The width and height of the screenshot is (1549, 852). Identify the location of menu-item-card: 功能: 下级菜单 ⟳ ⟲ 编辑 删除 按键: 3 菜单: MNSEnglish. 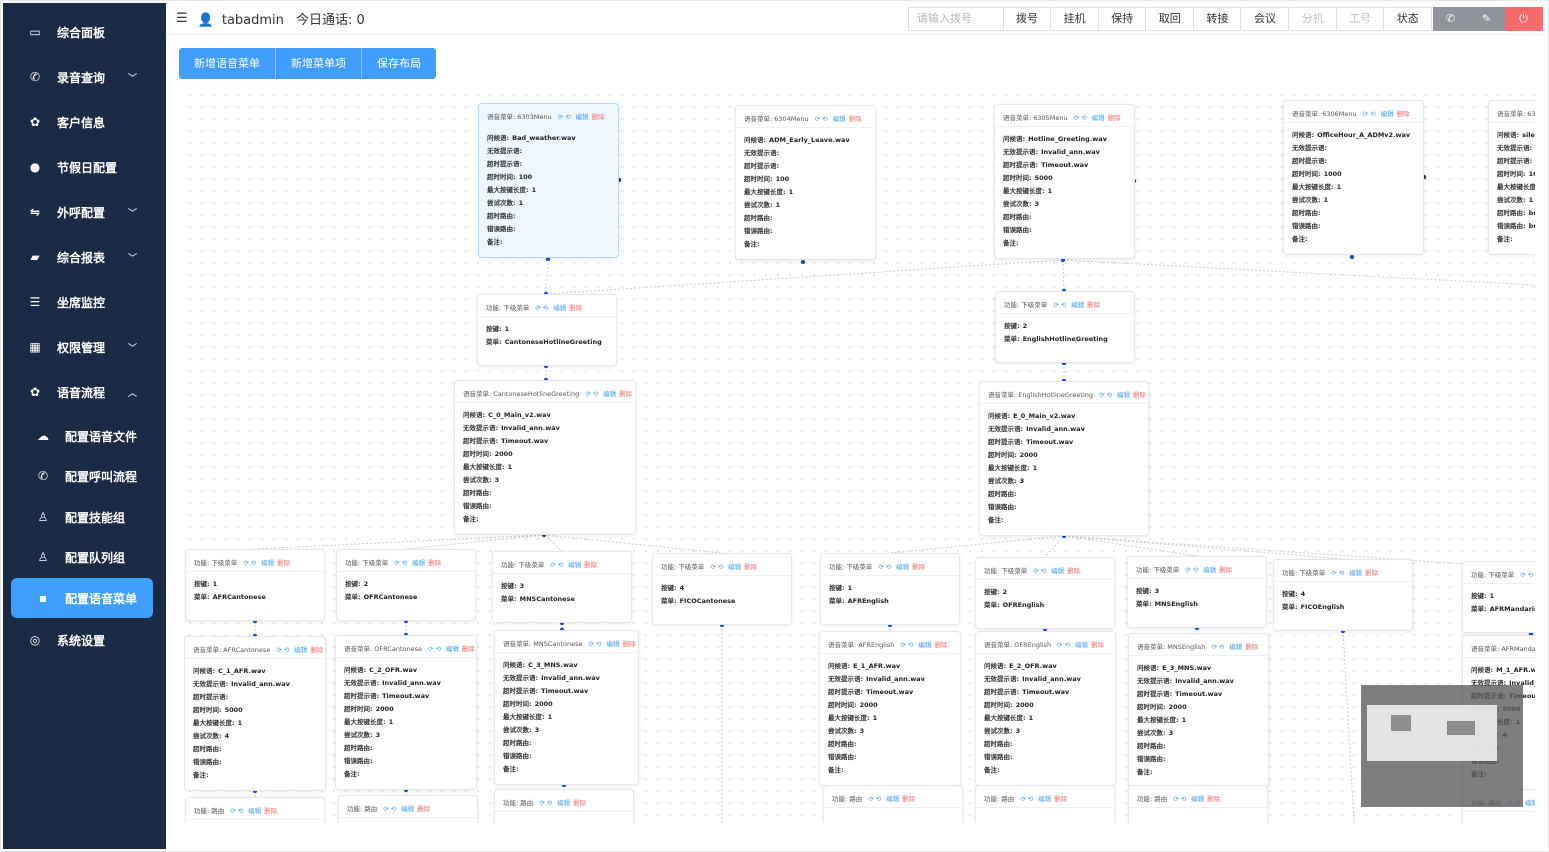
(1197, 592).